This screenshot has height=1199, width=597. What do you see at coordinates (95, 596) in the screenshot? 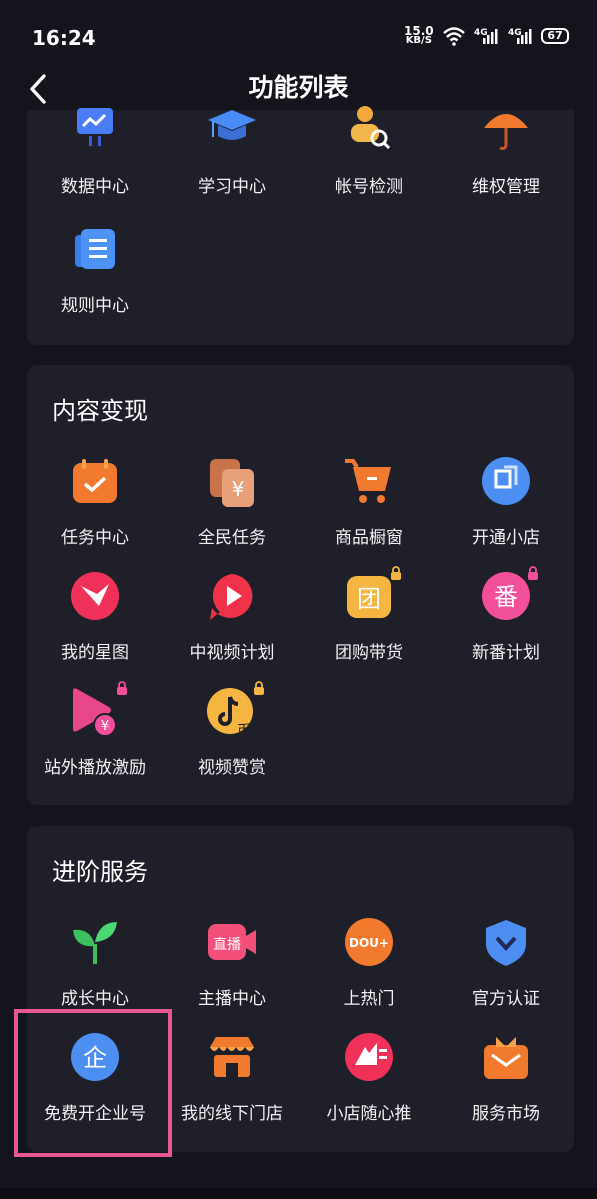
I see `star-map-icon` at bounding box center [95, 596].